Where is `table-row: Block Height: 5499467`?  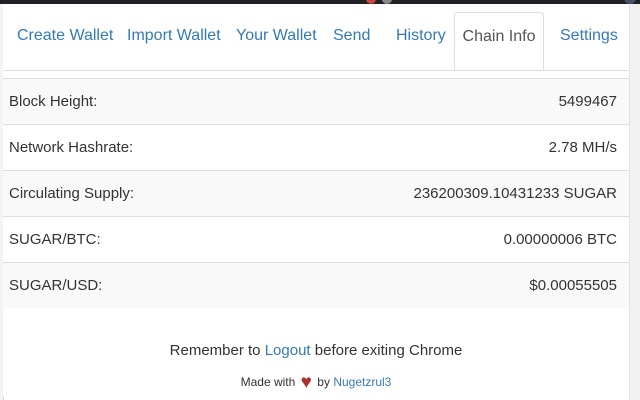
table-row: Block Height: 5499467 is located at coordinates (316, 101).